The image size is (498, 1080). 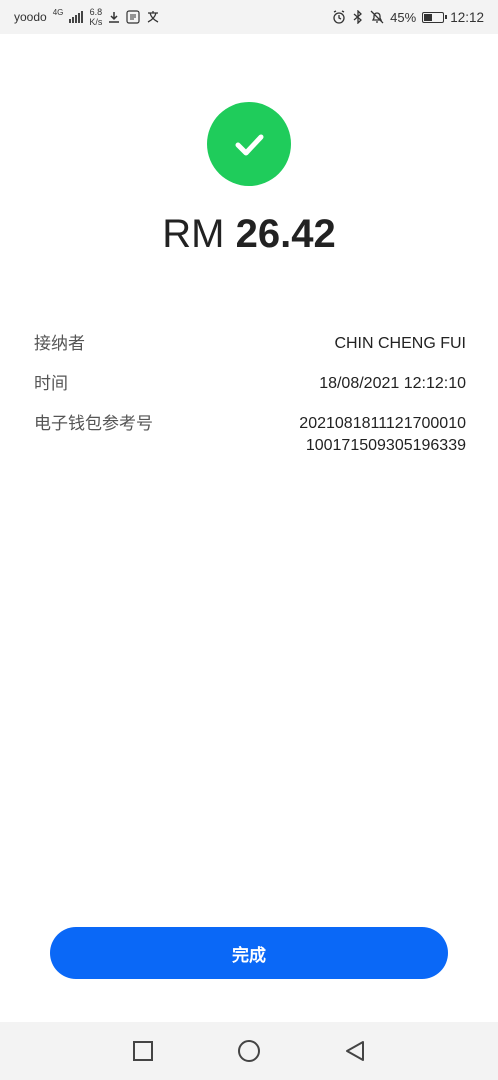 What do you see at coordinates (339, 17) in the screenshot?
I see `alarm-icon` at bounding box center [339, 17].